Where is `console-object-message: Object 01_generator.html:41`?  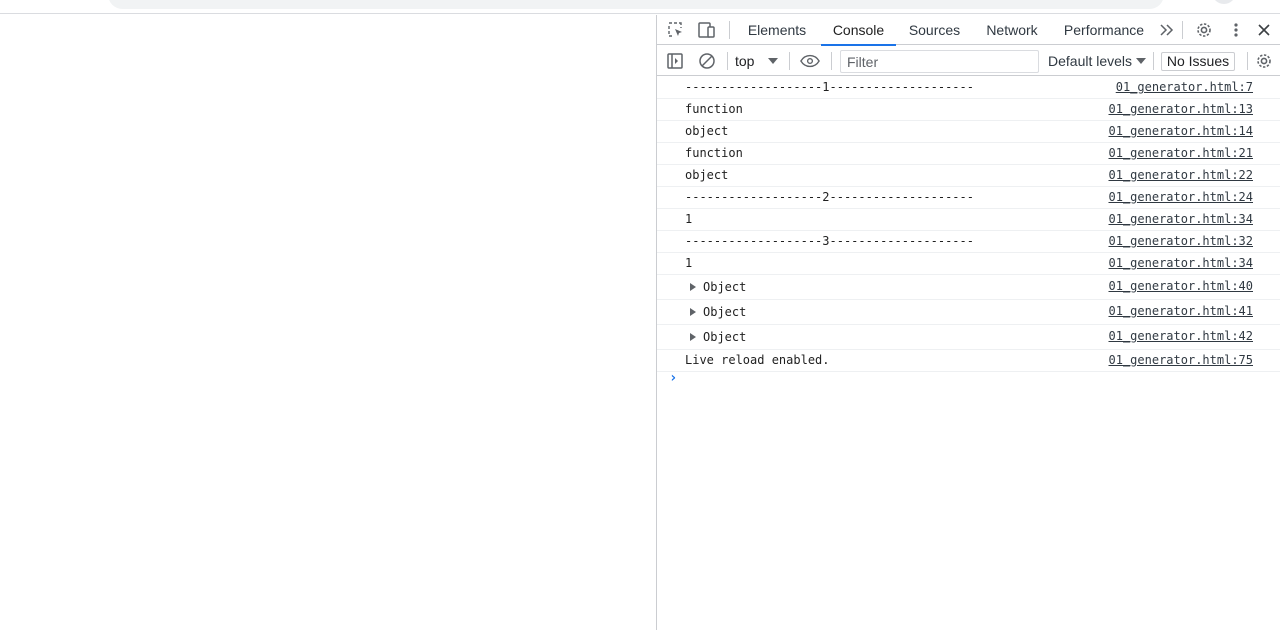
console-object-message: Object 01_generator.html:41 is located at coordinates (968, 312).